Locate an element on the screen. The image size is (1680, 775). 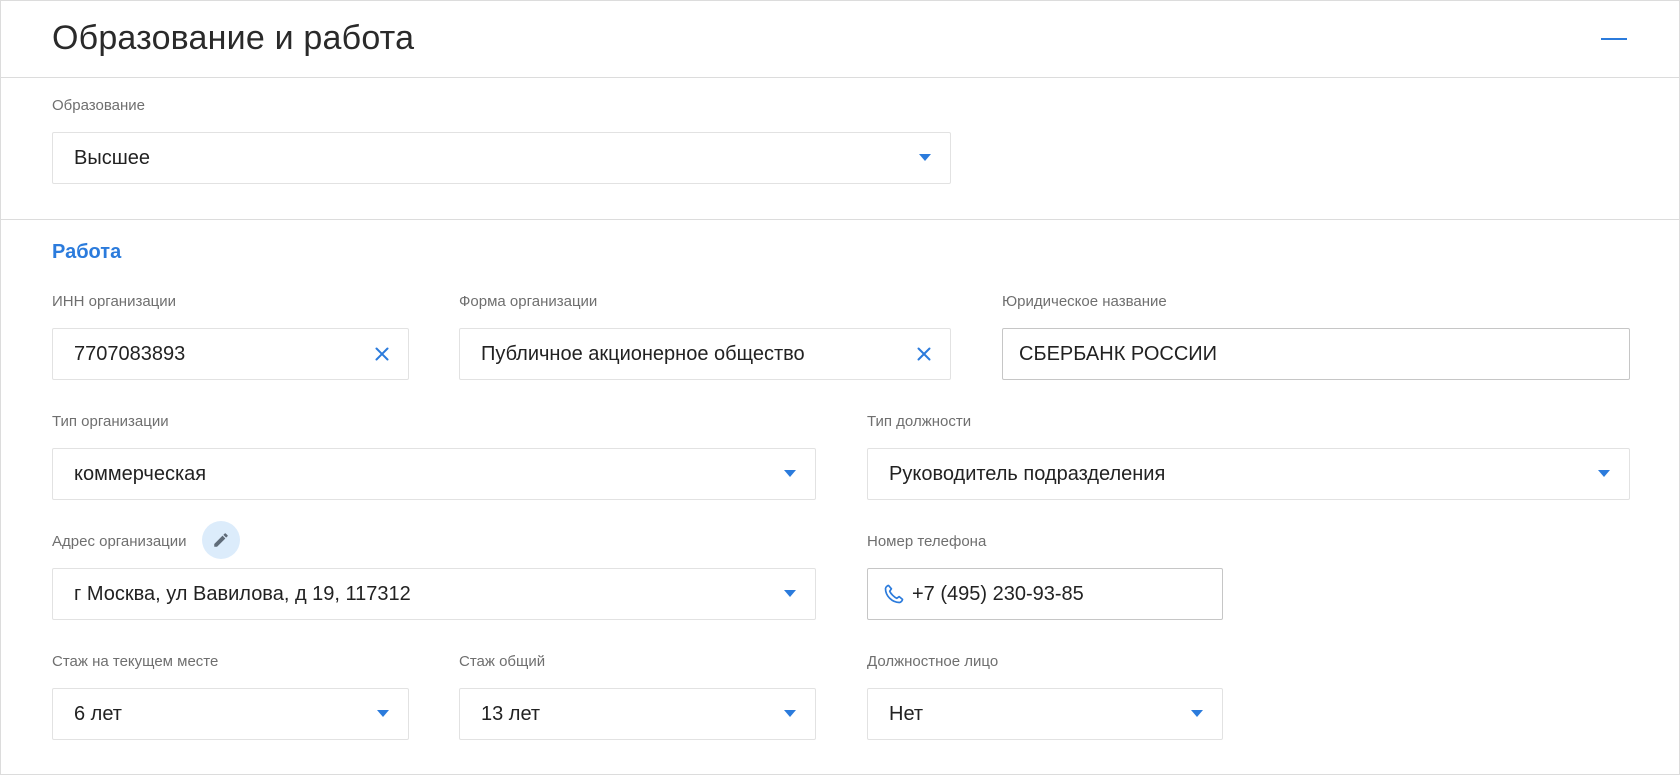
section-divider is located at coordinates (840, 219).